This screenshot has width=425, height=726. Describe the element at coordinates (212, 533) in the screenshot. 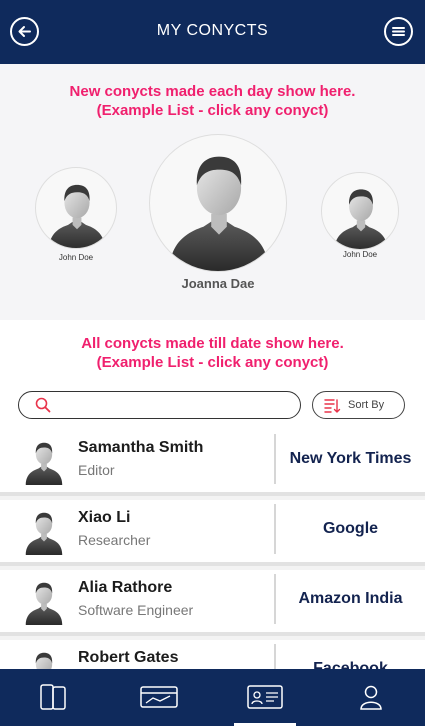

I see `list-item: Xiao Li Researcher Google` at that location.